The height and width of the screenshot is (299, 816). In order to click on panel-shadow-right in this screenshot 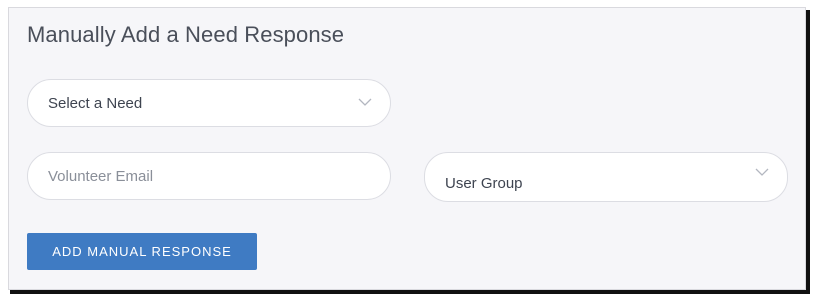, I will do `click(808, 151)`.